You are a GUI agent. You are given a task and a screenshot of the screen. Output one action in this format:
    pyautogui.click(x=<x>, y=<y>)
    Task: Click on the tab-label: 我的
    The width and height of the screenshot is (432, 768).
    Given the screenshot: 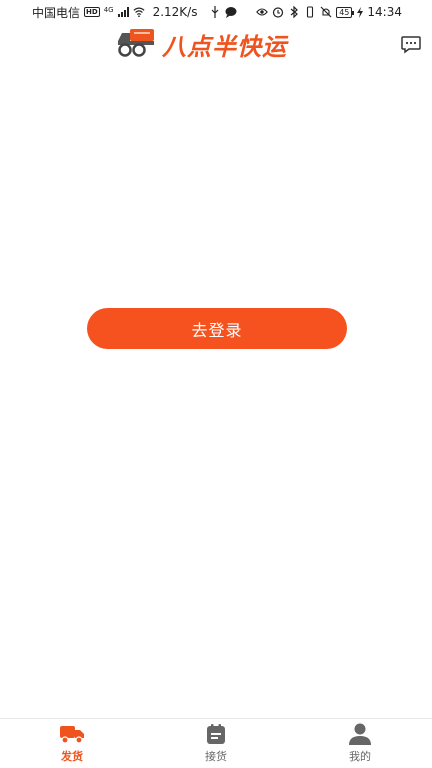 What is the action you would take?
    pyautogui.click(x=360, y=756)
    